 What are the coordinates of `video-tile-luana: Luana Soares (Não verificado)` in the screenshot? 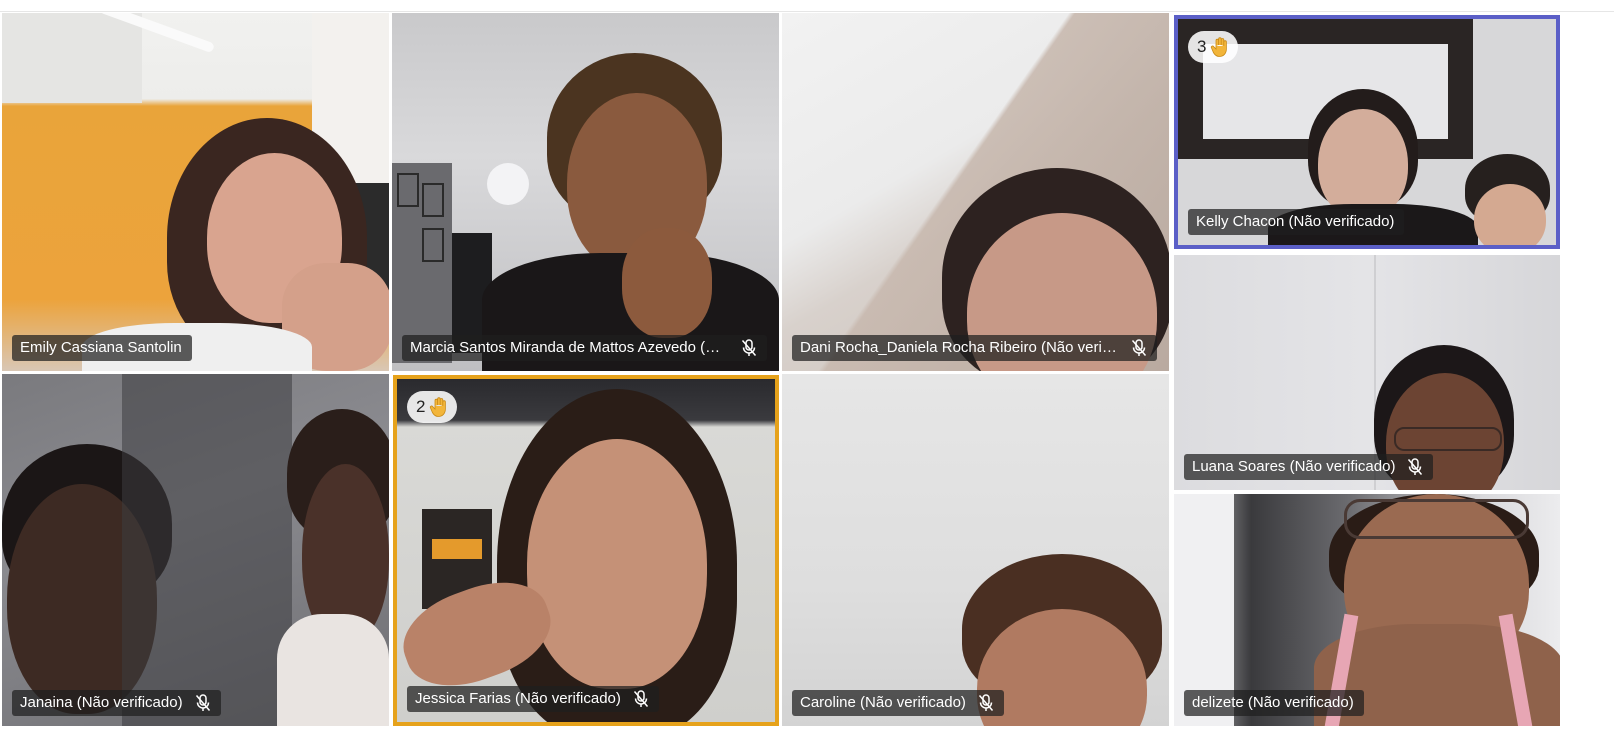 It's located at (1367, 372).